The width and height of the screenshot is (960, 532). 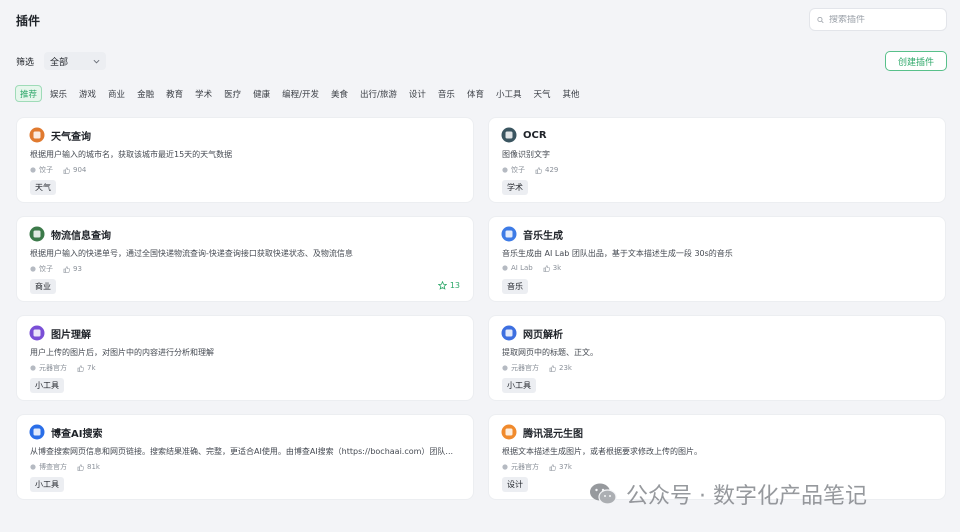 I want to click on card-tag: 商业, so click(x=43, y=286).